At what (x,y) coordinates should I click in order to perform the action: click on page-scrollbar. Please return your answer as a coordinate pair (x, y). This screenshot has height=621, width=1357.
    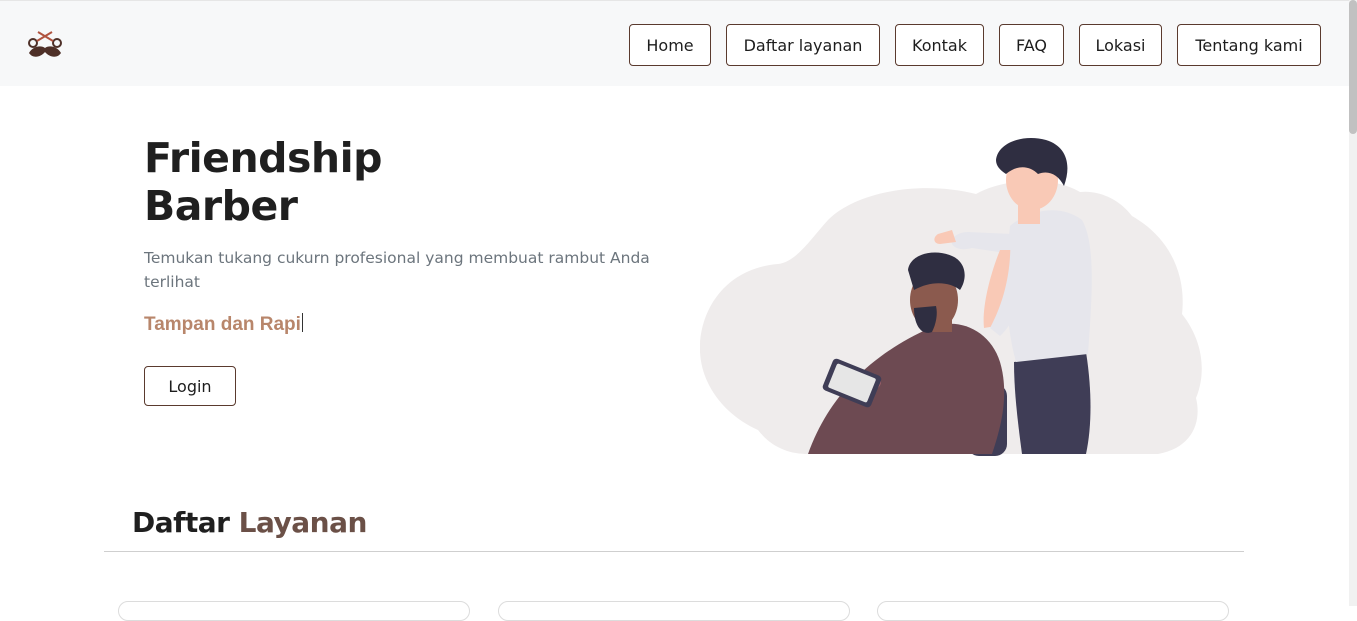
    Looking at the image, I should click on (1353, 303).